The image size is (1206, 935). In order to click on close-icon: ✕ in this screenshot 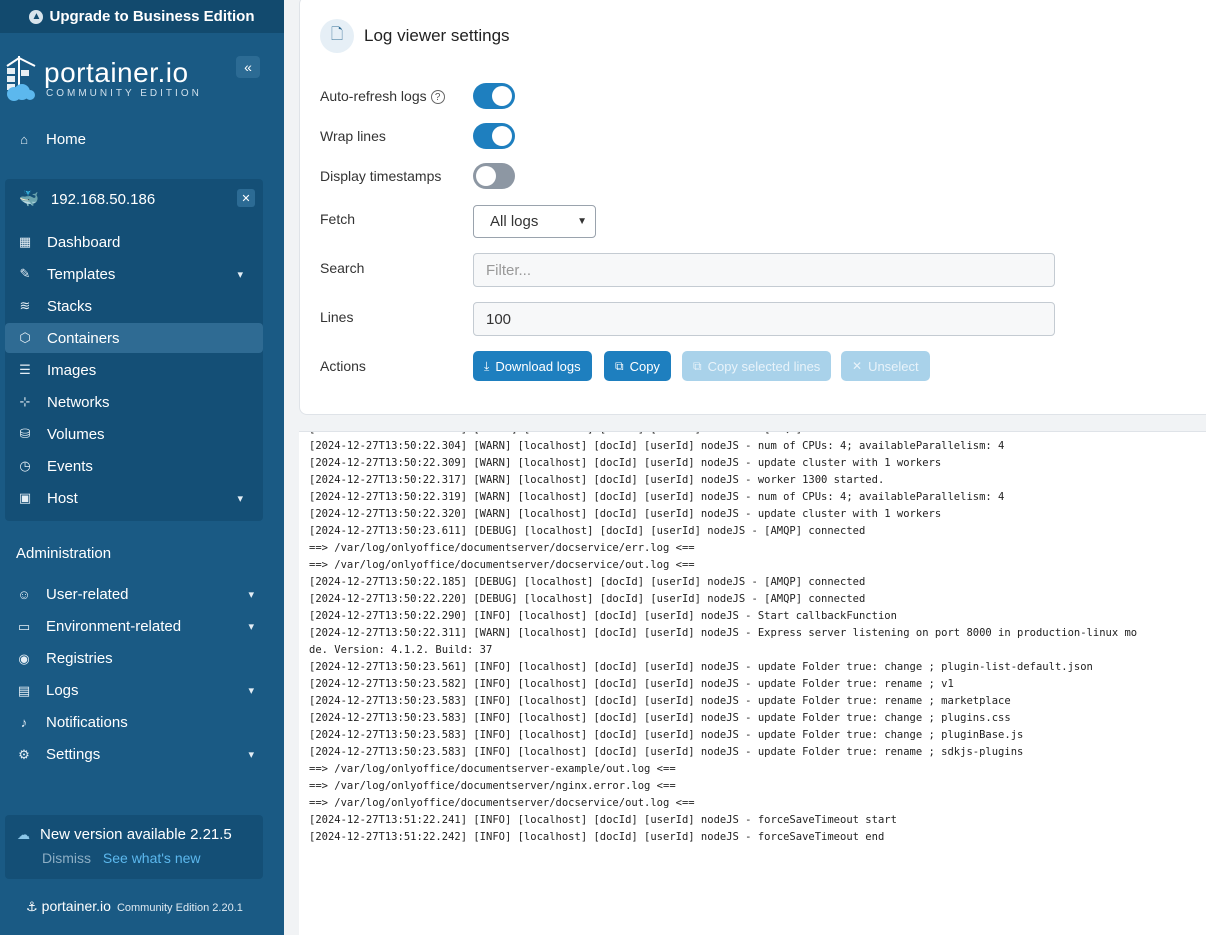, I will do `click(246, 198)`.